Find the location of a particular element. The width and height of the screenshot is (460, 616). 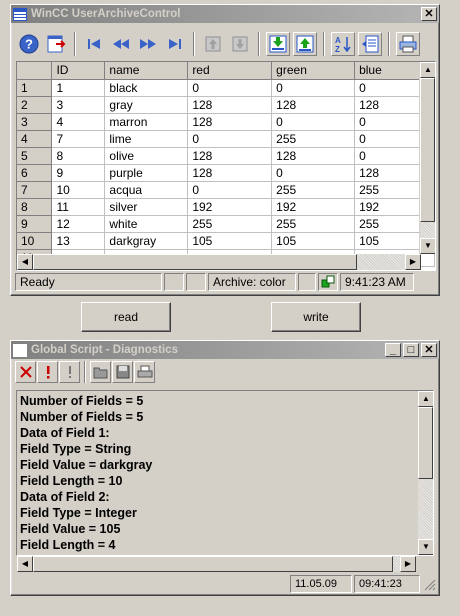

select-archive-icon is located at coordinates (56, 44).